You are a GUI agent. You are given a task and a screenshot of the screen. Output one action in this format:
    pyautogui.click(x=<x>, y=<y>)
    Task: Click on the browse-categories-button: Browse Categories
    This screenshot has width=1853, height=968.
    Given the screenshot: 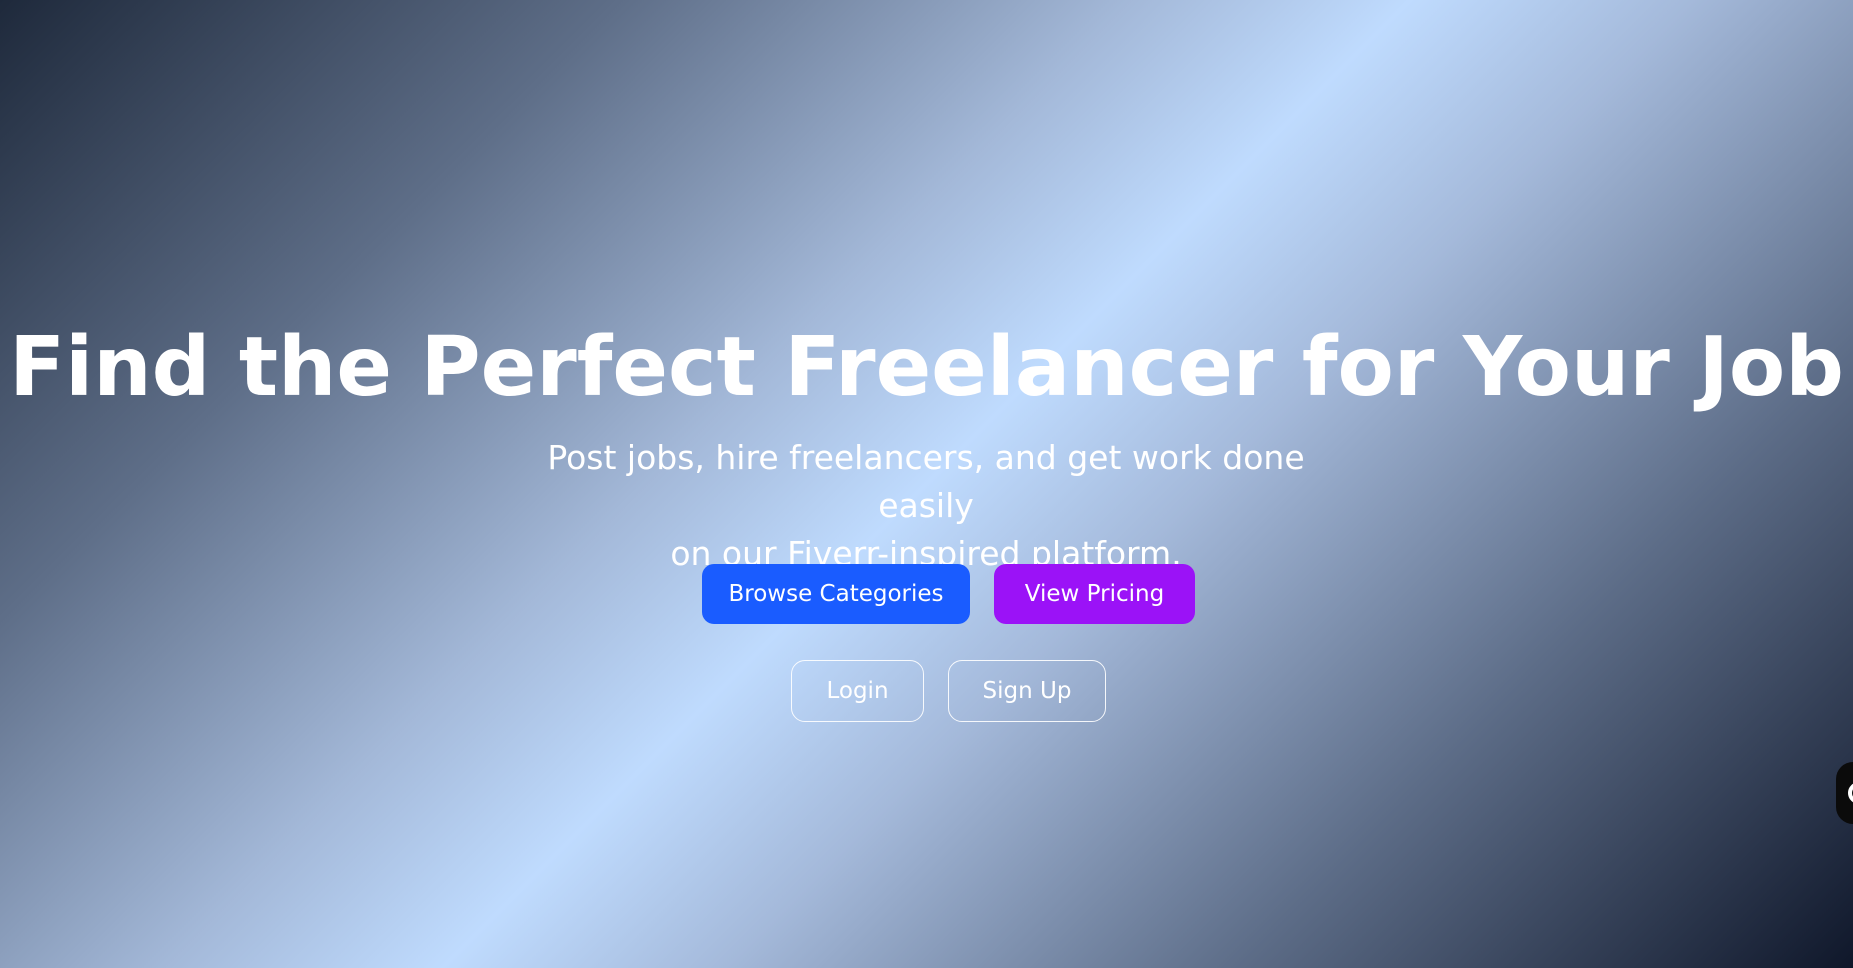 What is the action you would take?
    pyautogui.click(x=836, y=594)
    